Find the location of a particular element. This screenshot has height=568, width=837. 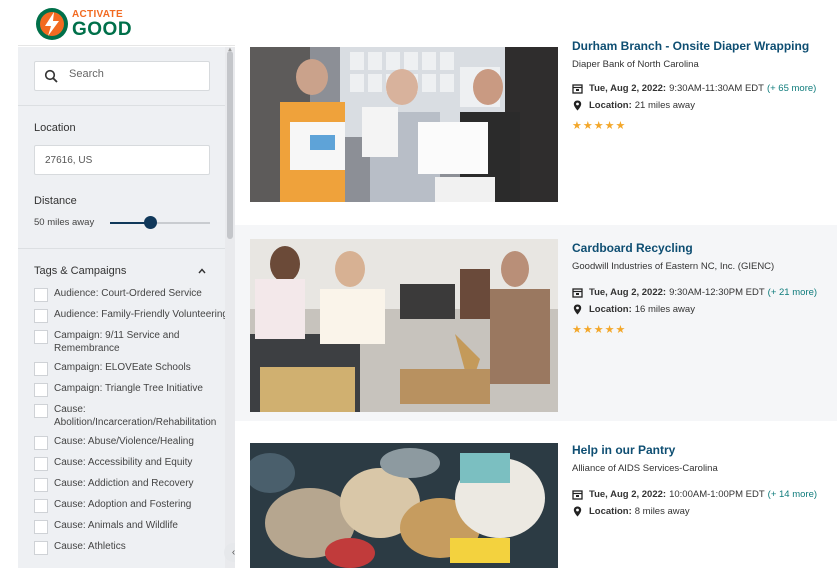

tag-filter-item: Cause: Addiction and Recovery is located at coordinates (134, 485).